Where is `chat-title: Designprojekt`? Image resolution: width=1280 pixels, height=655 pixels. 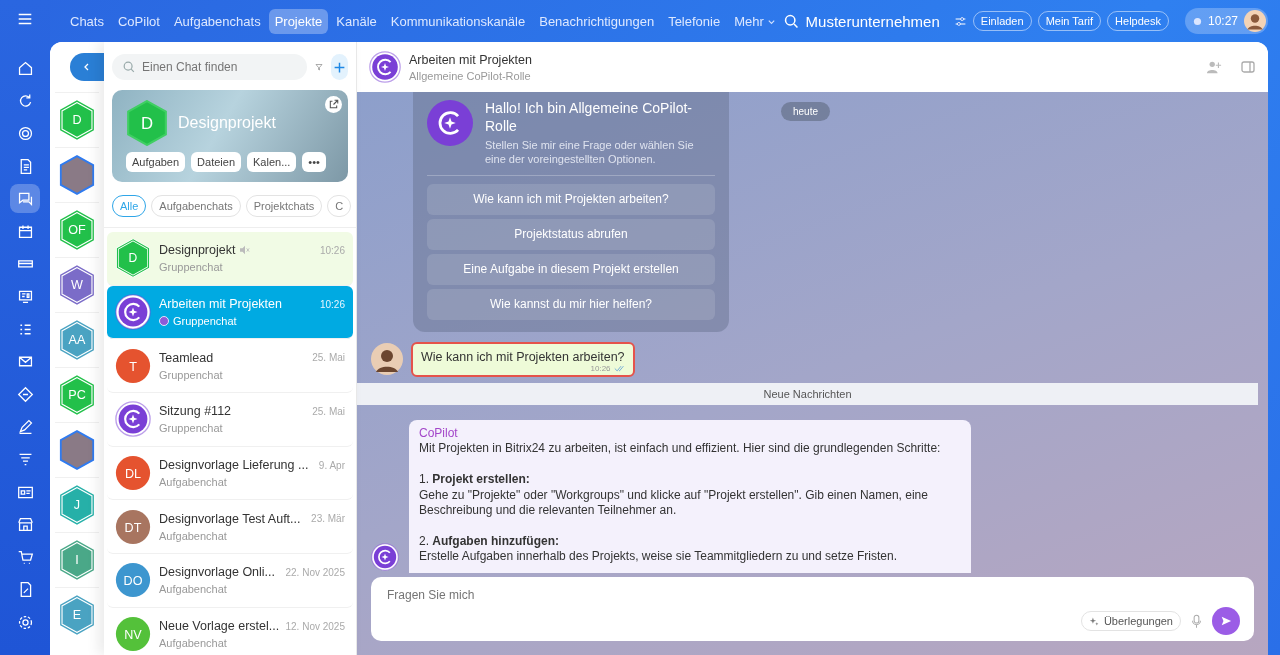 chat-title: Designprojekt is located at coordinates (197, 250).